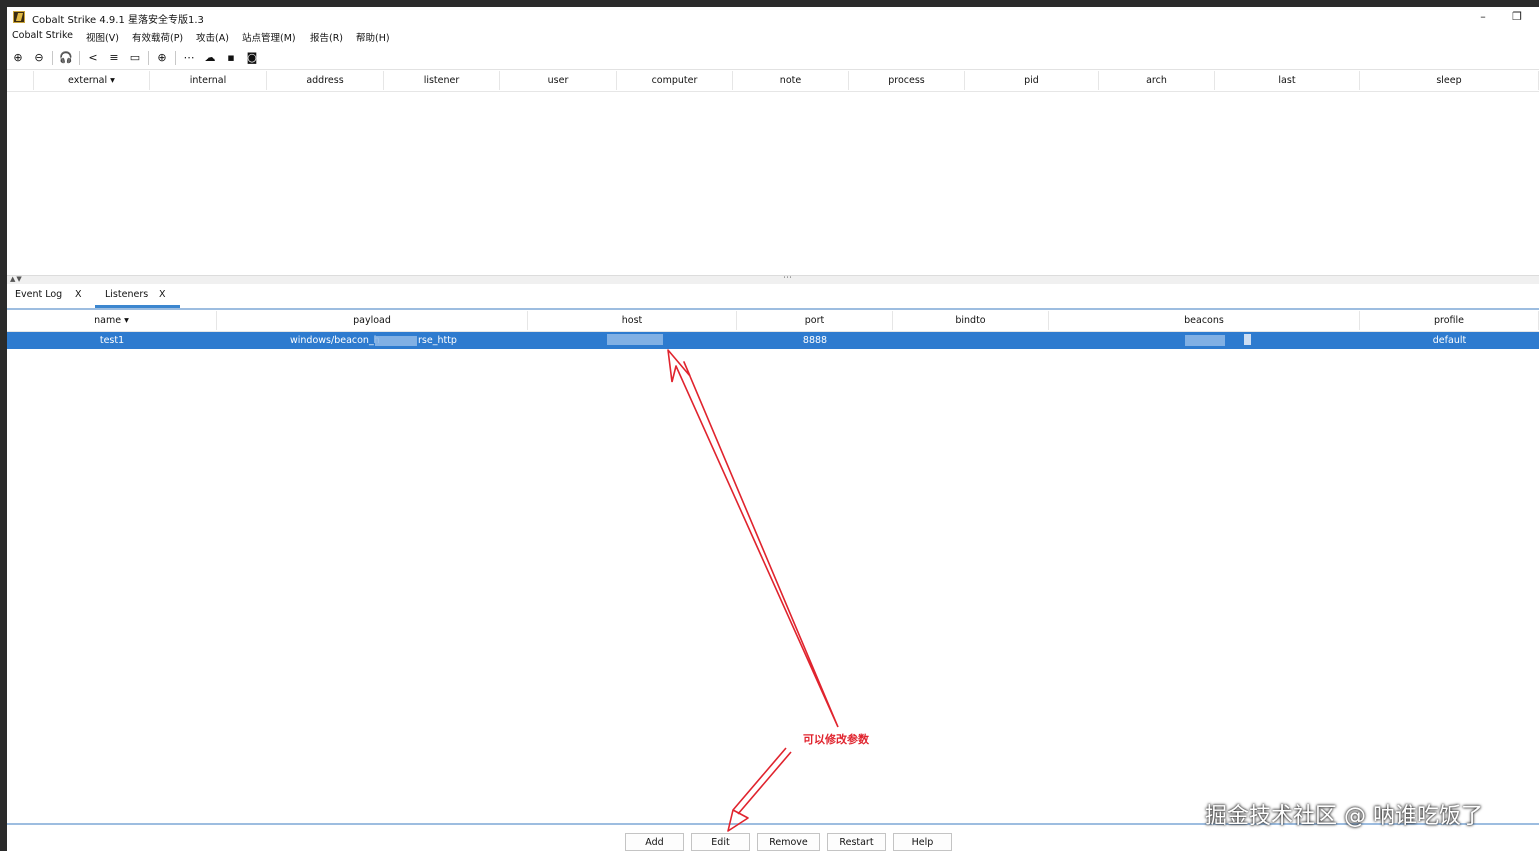  I want to click on column-header-port: port, so click(815, 320).